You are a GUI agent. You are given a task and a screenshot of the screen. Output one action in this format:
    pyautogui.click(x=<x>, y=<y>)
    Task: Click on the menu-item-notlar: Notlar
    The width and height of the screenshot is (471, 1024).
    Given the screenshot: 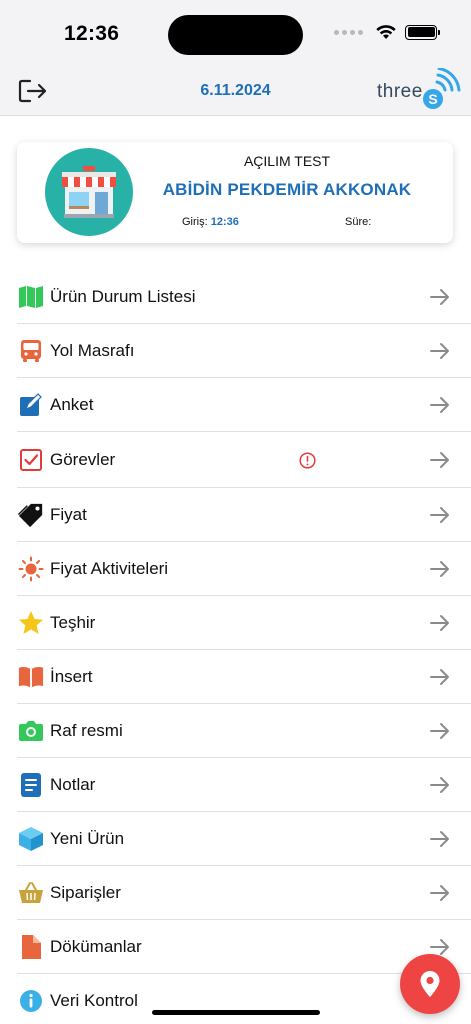 What is the action you would take?
    pyautogui.click(x=235, y=785)
    